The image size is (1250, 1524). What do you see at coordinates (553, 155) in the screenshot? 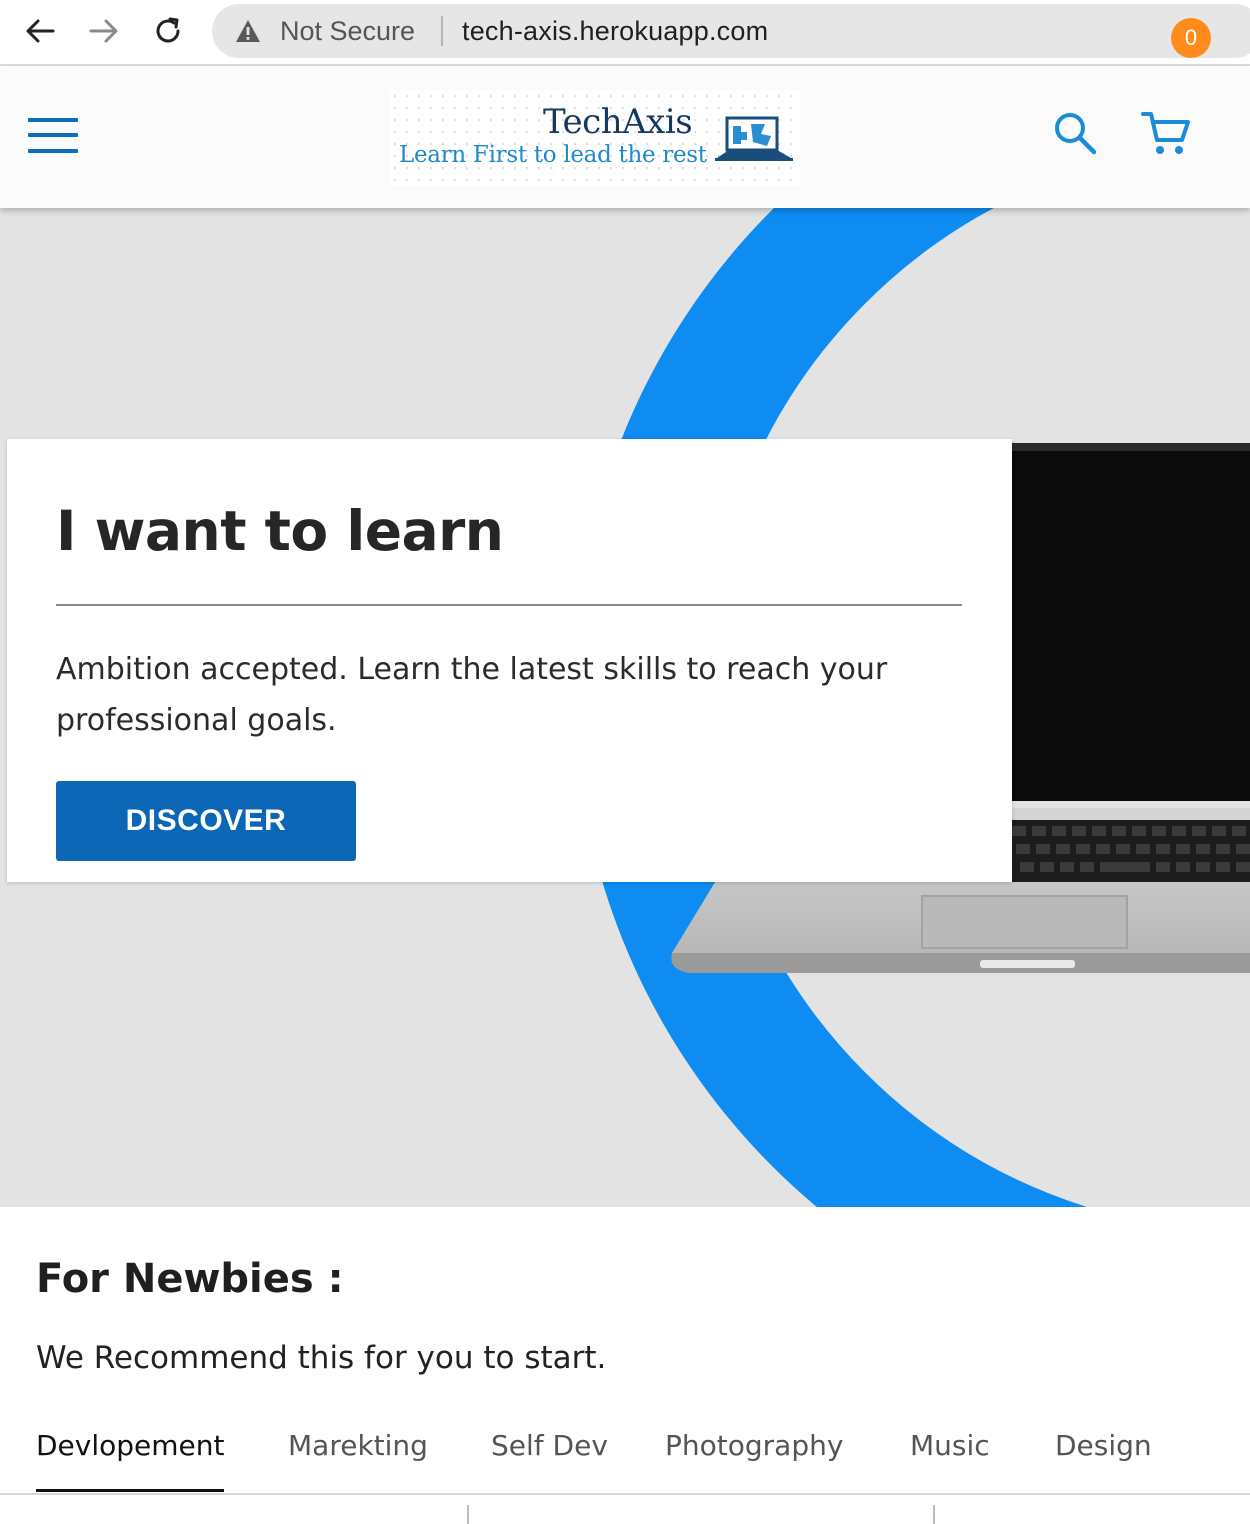
I see `logo-tagline: Learn First to lead the rest` at bounding box center [553, 155].